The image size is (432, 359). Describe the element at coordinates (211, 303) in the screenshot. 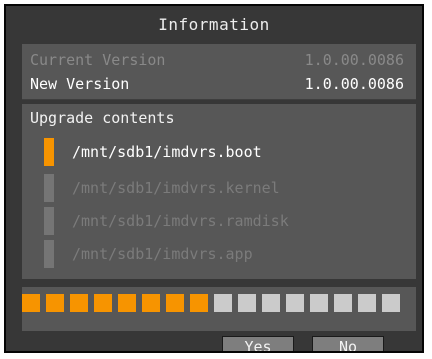

I see `upgrade-progress-bar` at that location.